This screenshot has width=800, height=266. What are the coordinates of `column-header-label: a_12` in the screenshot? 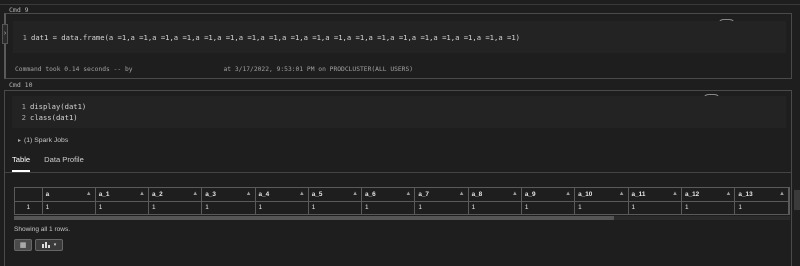 It's located at (692, 194).